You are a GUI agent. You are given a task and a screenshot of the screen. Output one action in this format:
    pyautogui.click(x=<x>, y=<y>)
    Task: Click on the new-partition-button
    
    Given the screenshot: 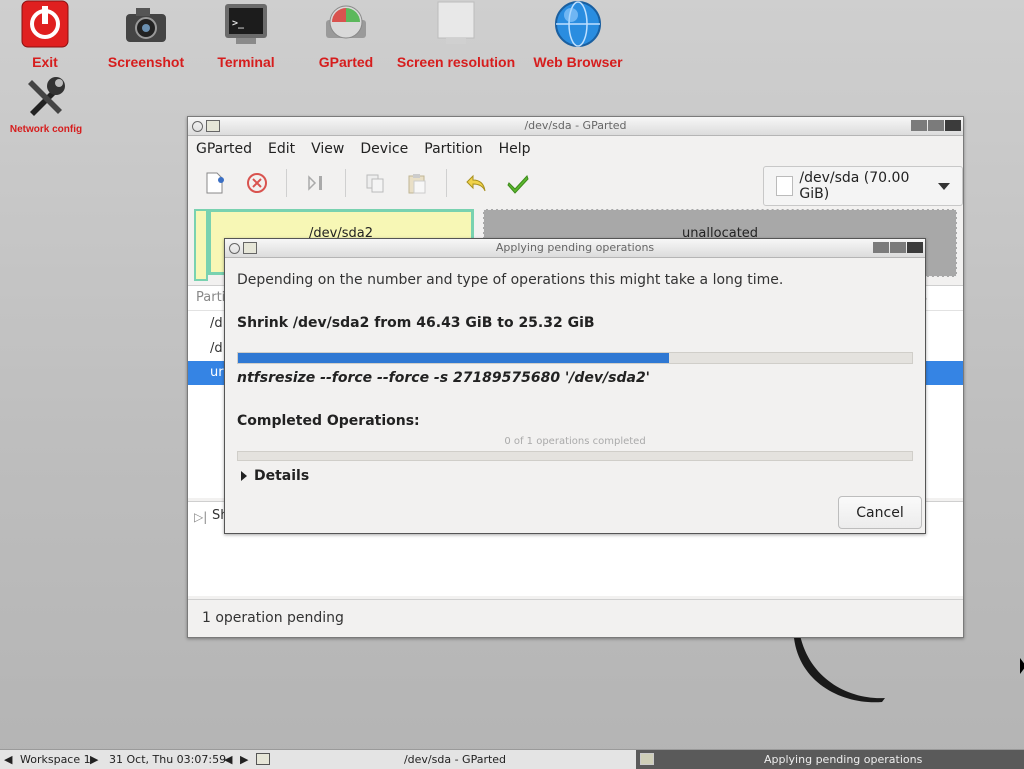 What is the action you would take?
    pyautogui.click(x=215, y=183)
    